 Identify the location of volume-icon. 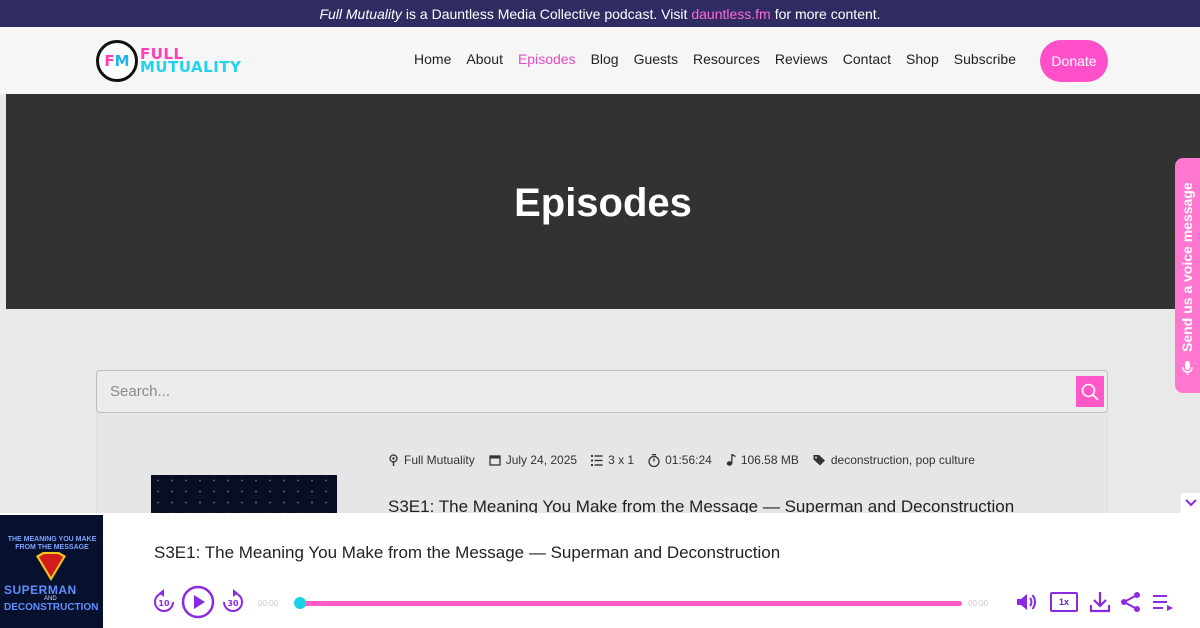
(1026, 602).